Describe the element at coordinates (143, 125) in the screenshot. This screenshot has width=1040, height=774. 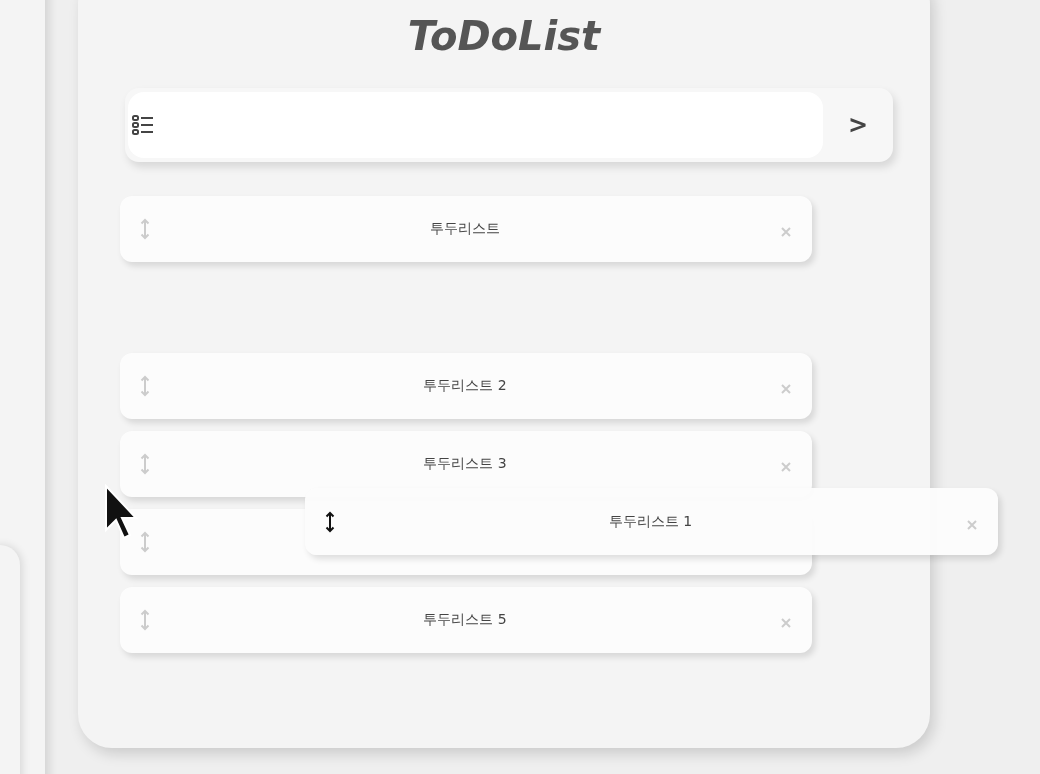
I see `list-icon` at that location.